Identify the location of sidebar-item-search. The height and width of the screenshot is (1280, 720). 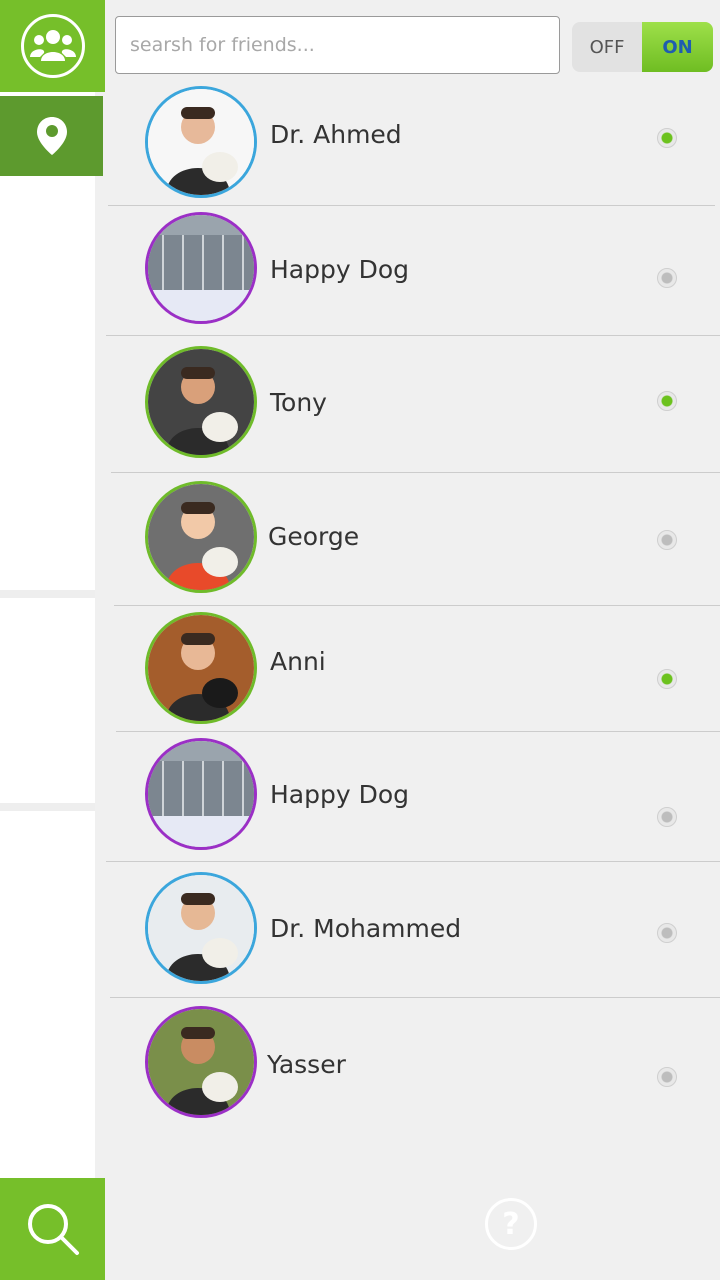
(52, 1229).